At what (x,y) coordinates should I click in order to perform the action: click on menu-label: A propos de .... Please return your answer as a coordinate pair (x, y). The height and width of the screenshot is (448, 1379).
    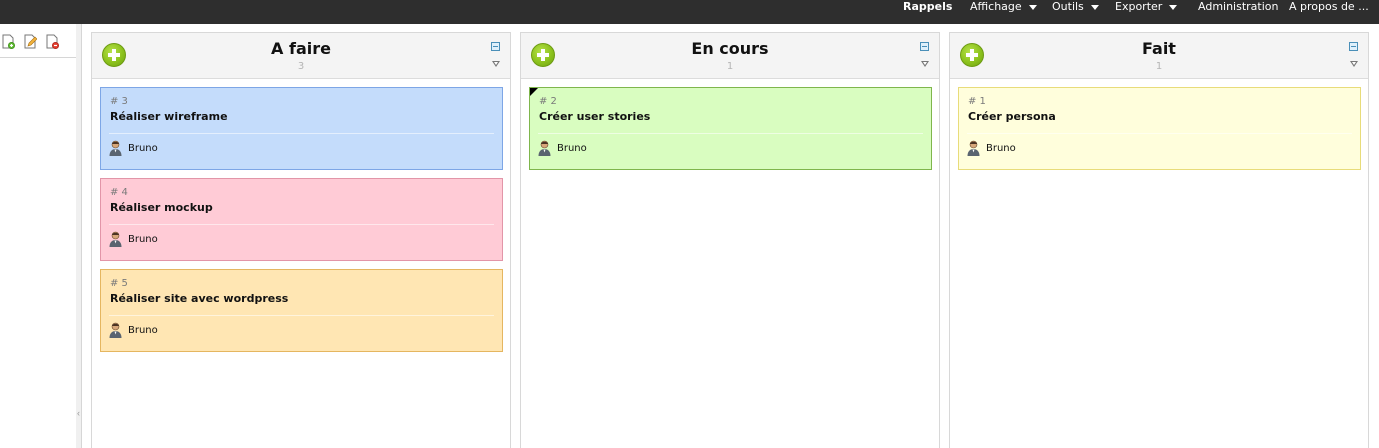
    Looking at the image, I should click on (1329, 6).